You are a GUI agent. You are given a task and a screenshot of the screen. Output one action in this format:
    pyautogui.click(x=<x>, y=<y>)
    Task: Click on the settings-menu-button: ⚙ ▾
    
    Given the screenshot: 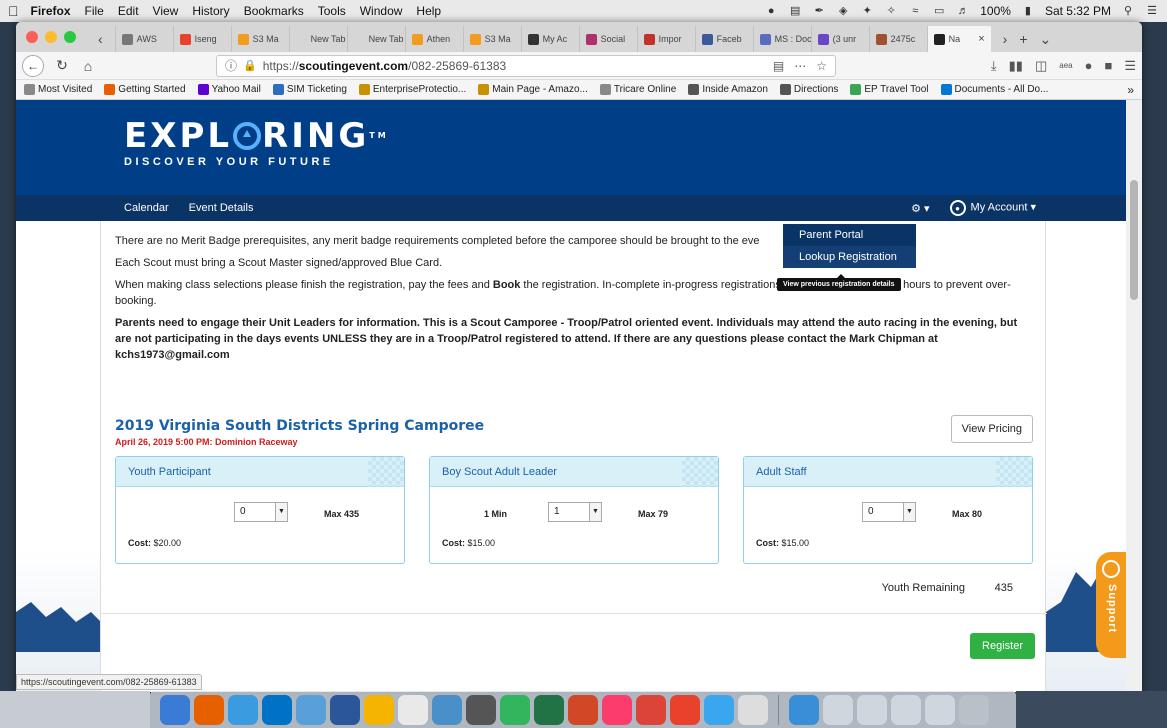 What is the action you would take?
    pyautogui.click(x=920, y=208)
    